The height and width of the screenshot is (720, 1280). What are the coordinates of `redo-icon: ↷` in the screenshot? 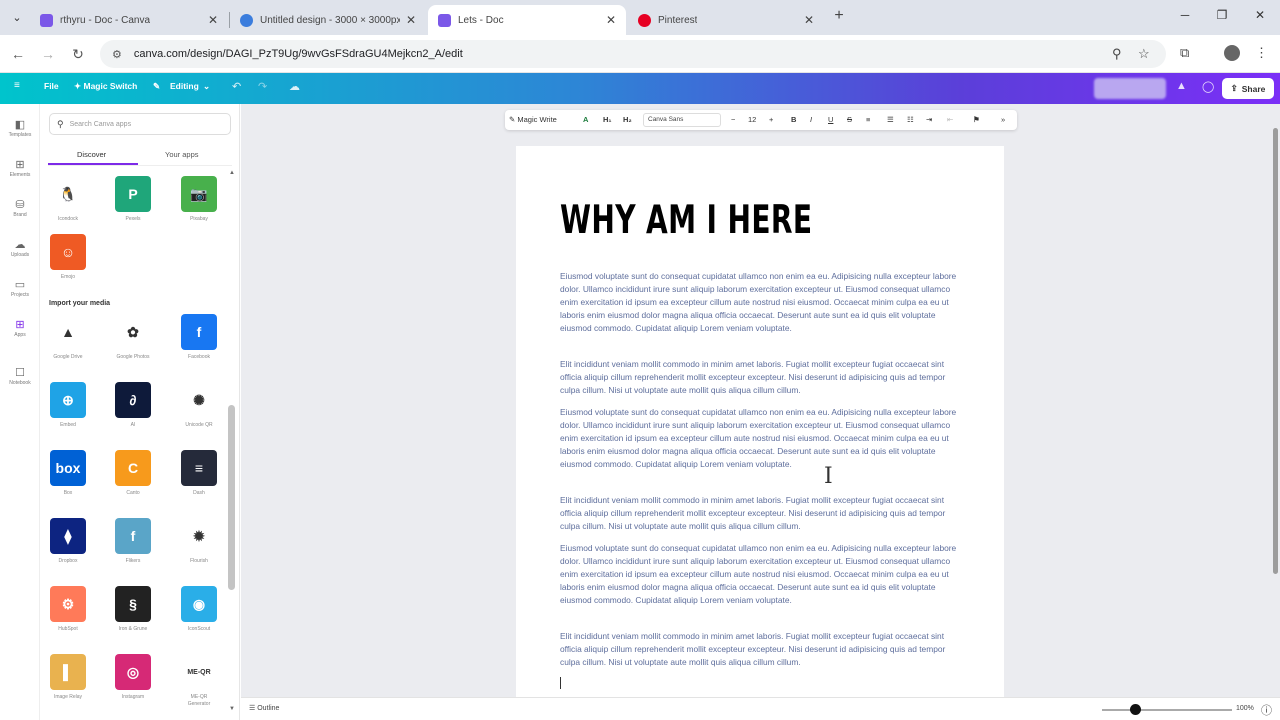 It's located at (262, 86).